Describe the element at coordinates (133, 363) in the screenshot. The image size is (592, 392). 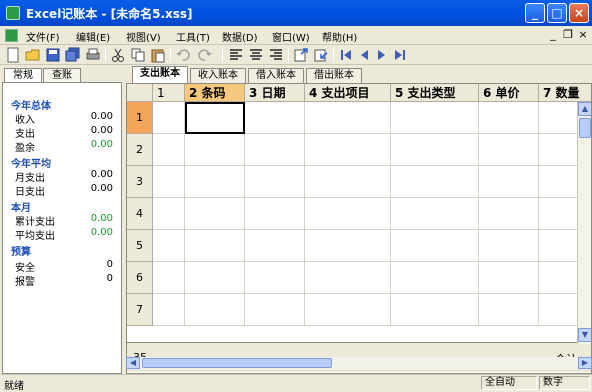
I see `scroll-left-icon: ◀` at that location.